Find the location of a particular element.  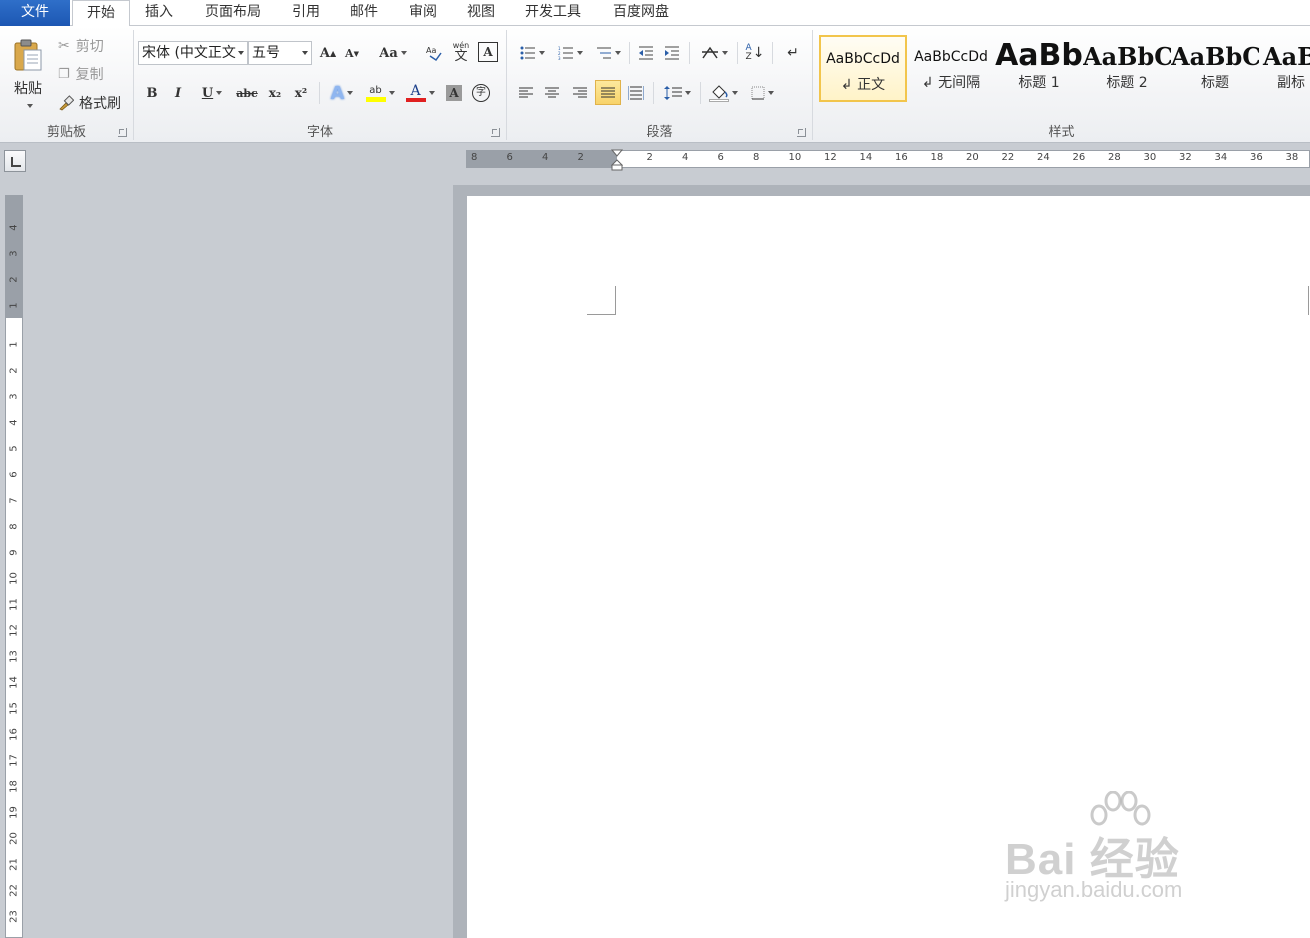

watermark-url: jingyan.baidu.com is located at coordinates (1094, 889).